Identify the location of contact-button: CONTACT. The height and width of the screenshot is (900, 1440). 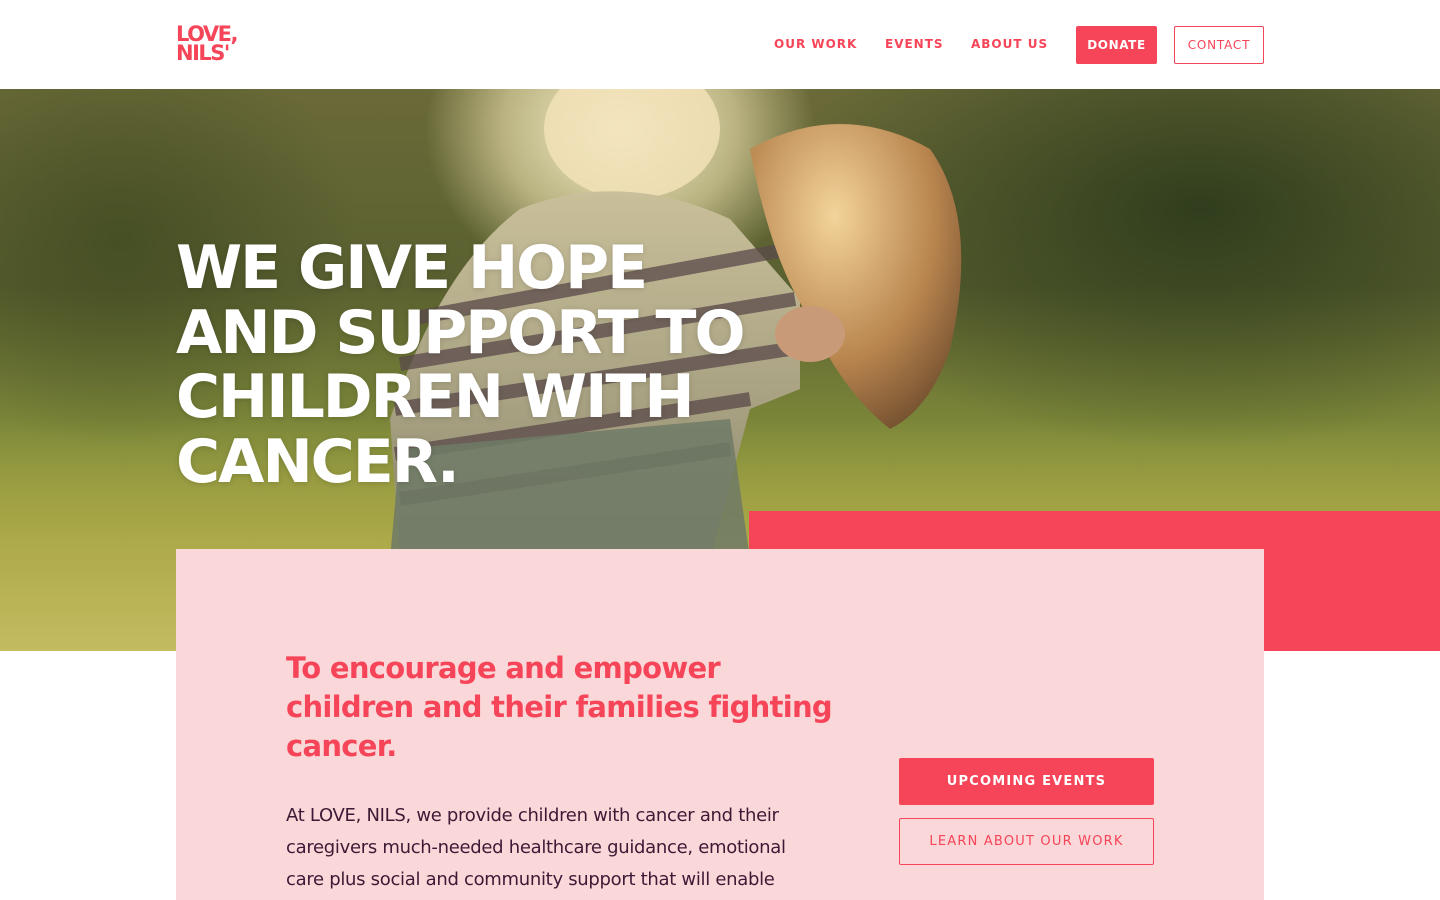
(1219, 45).